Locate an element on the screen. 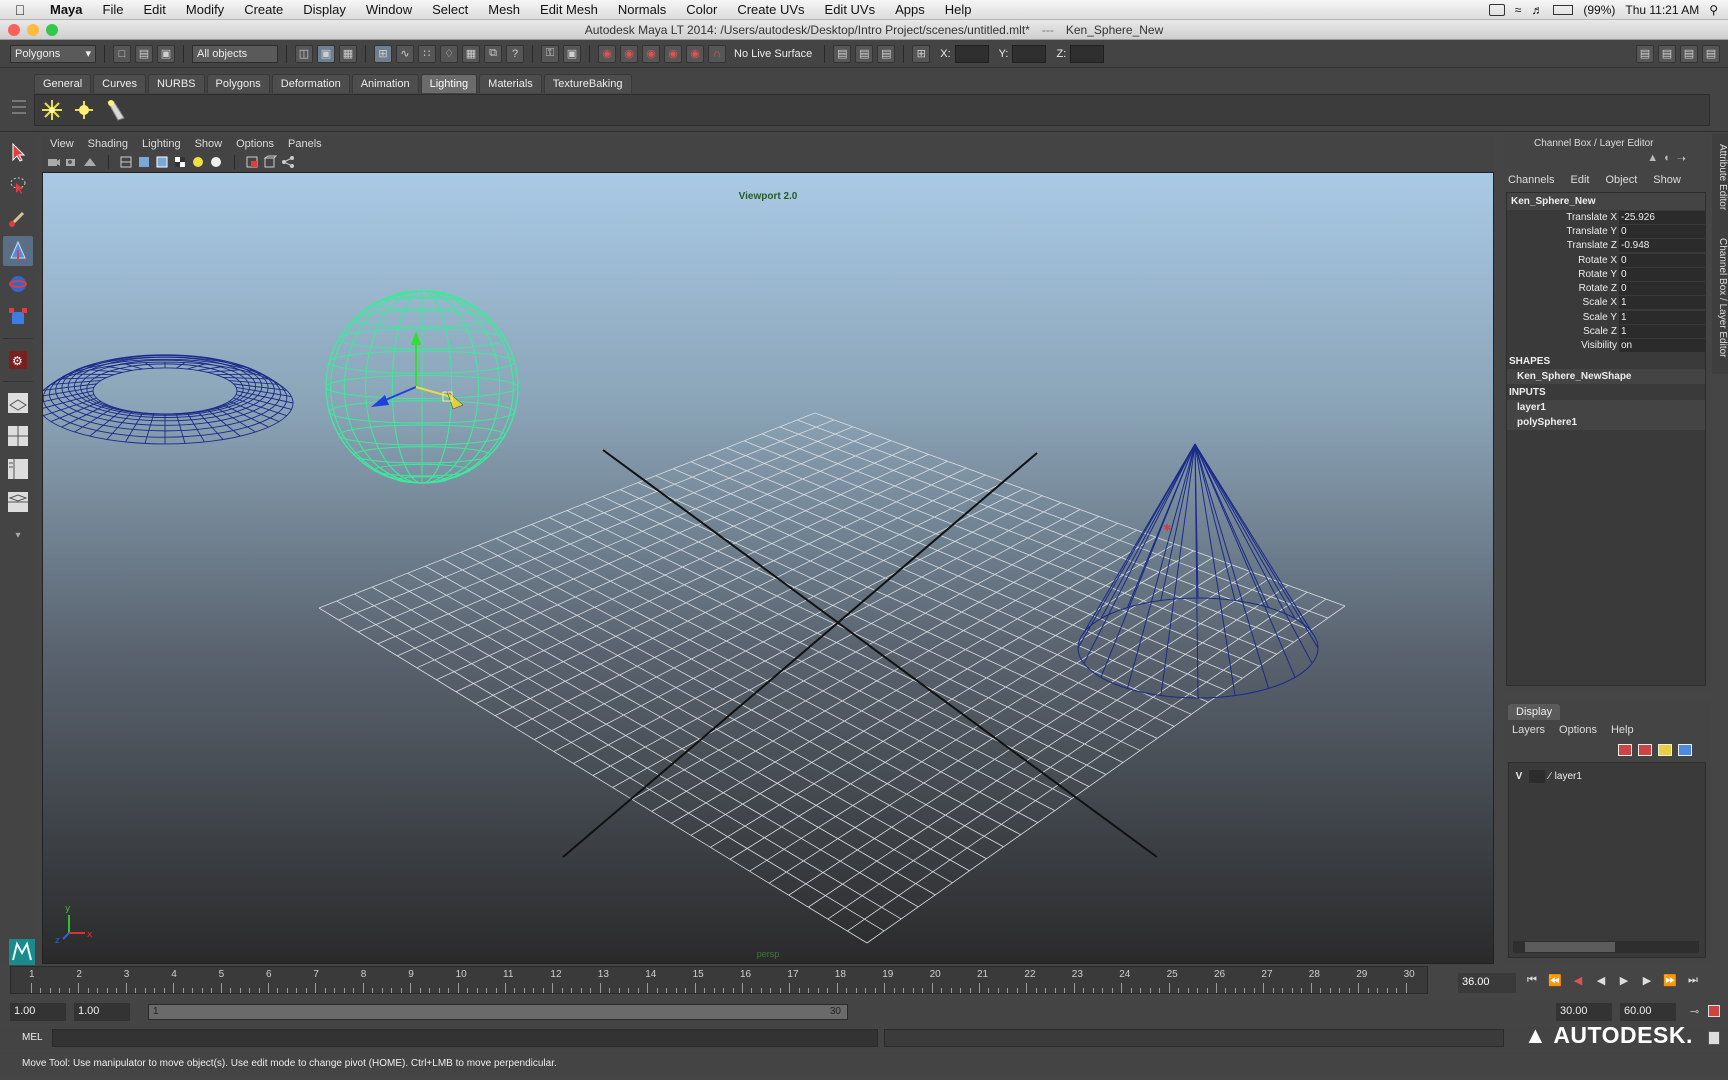  menu-mesh: Mesh is located at coordinates (504, 9).